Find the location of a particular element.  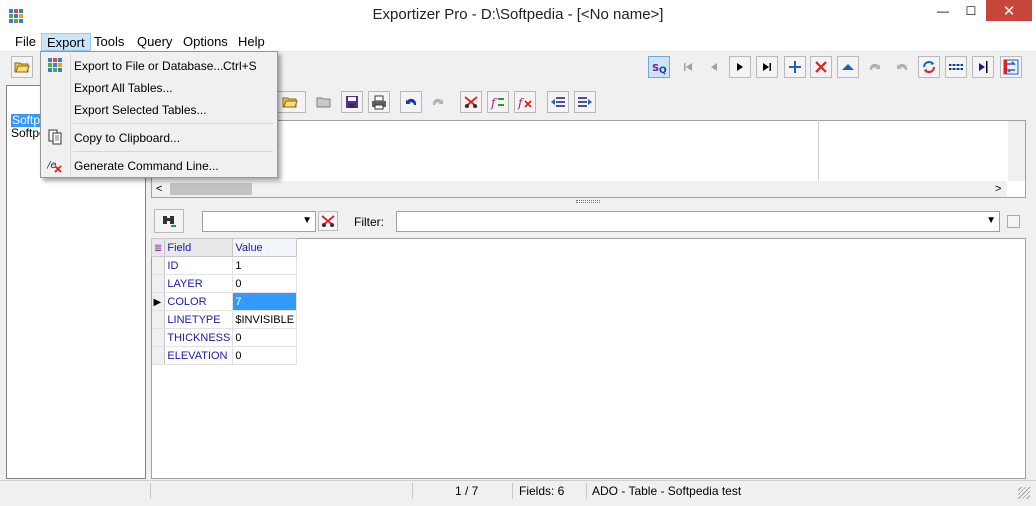

open-query-button is located at coordinates (290, 102).